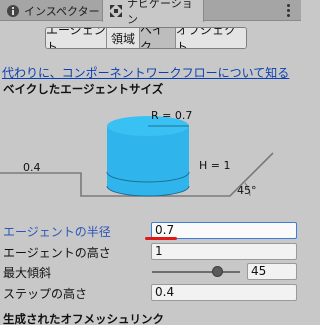  Describe the element at coordinates (13, 11) in the screenshot. I see `info-icon` at that location.